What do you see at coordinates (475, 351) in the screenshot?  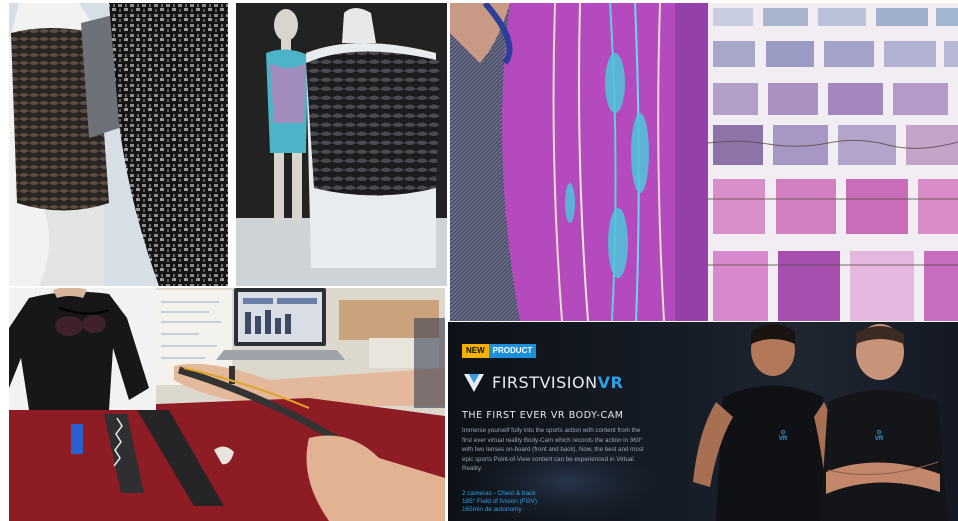 I see `badge-new: NEW` at bounding box center [475, 351].